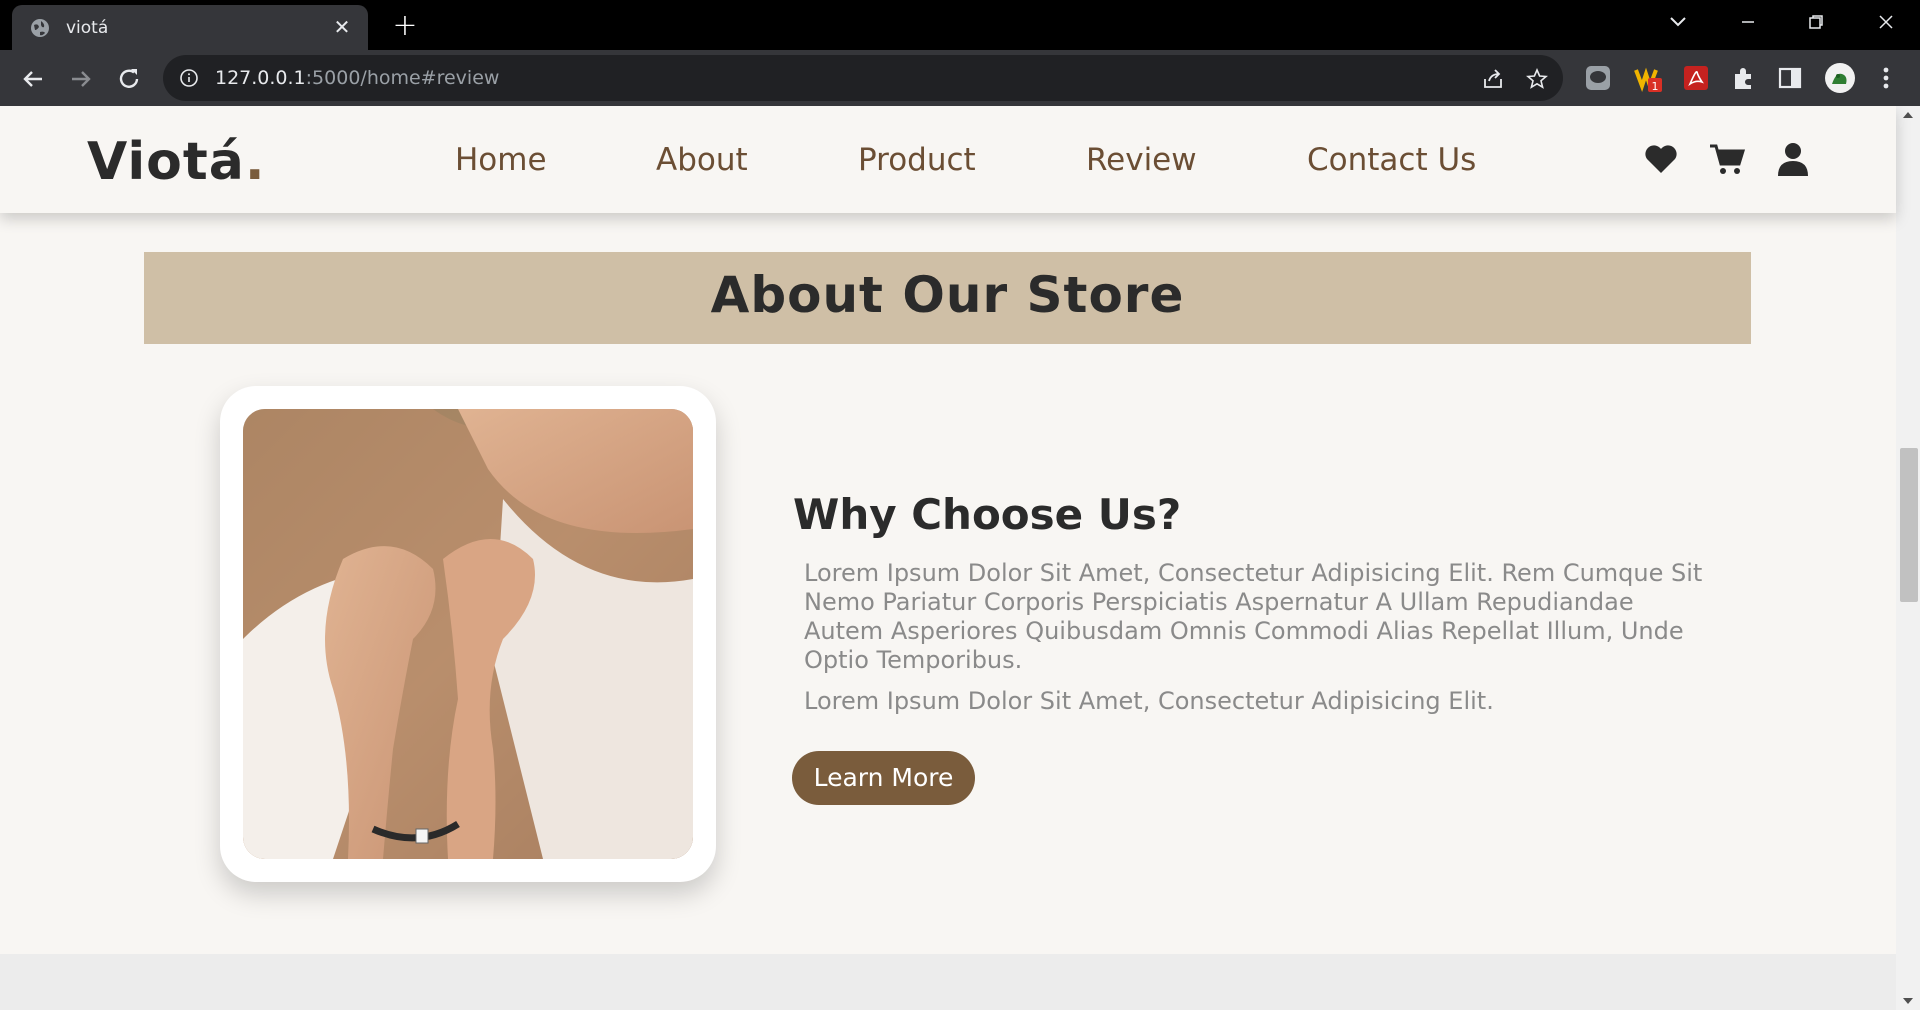  Describe the element at coordinates (702, 160) in the screenshot. I see `nav-link-about: About` at that location.